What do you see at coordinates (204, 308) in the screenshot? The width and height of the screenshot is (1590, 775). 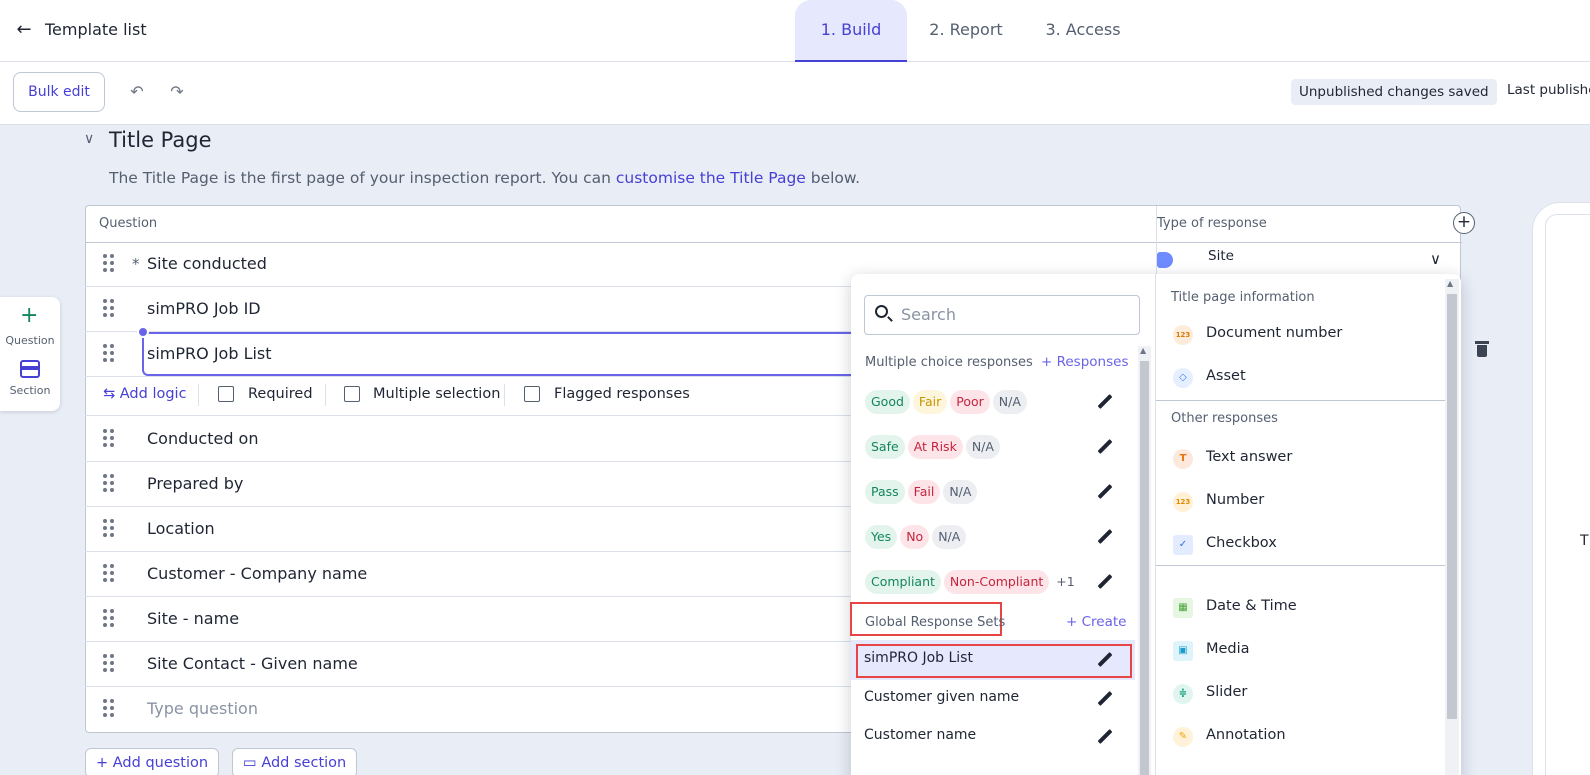 I see `question-label: simPRO Job ID` at bounding box center [204, 308].